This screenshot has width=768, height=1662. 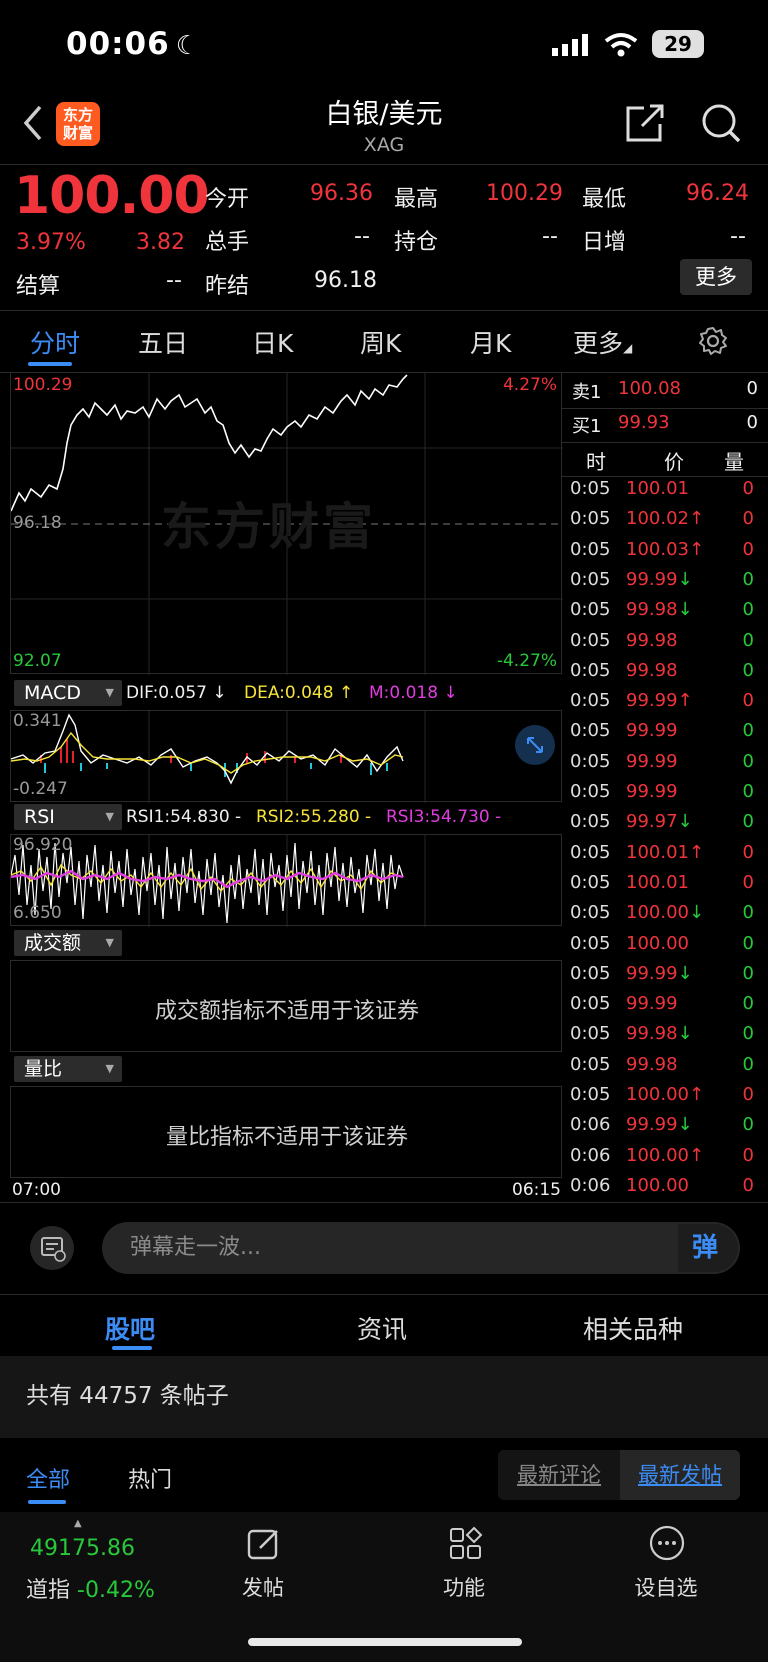 I want to click on trade-row: 0:05 99.97↓ 0, so click(x=665, y=826).